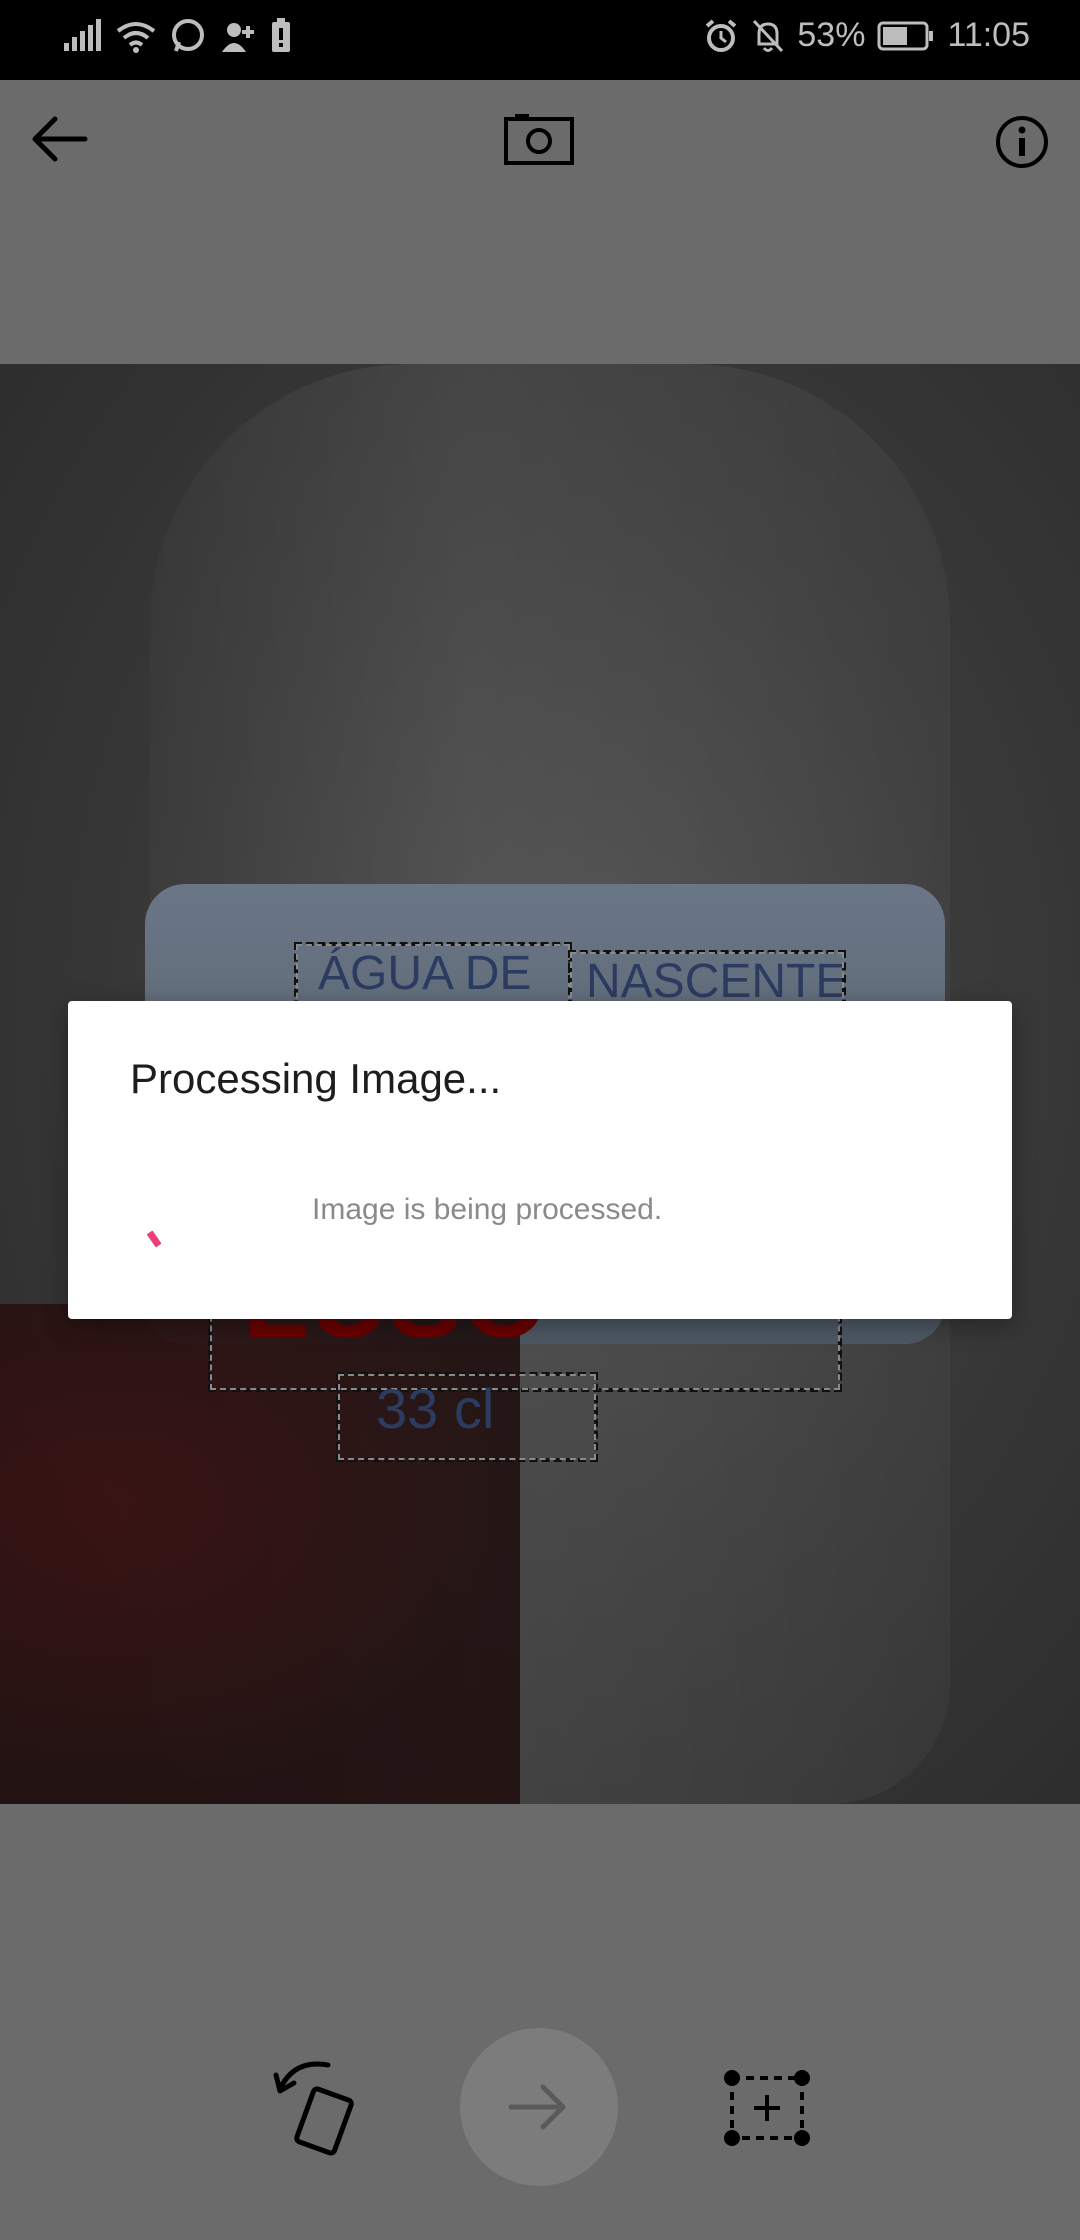 This screenshot has width=1080, height=2240. I want to click on arrow-right-icon, so click(537, 2107).